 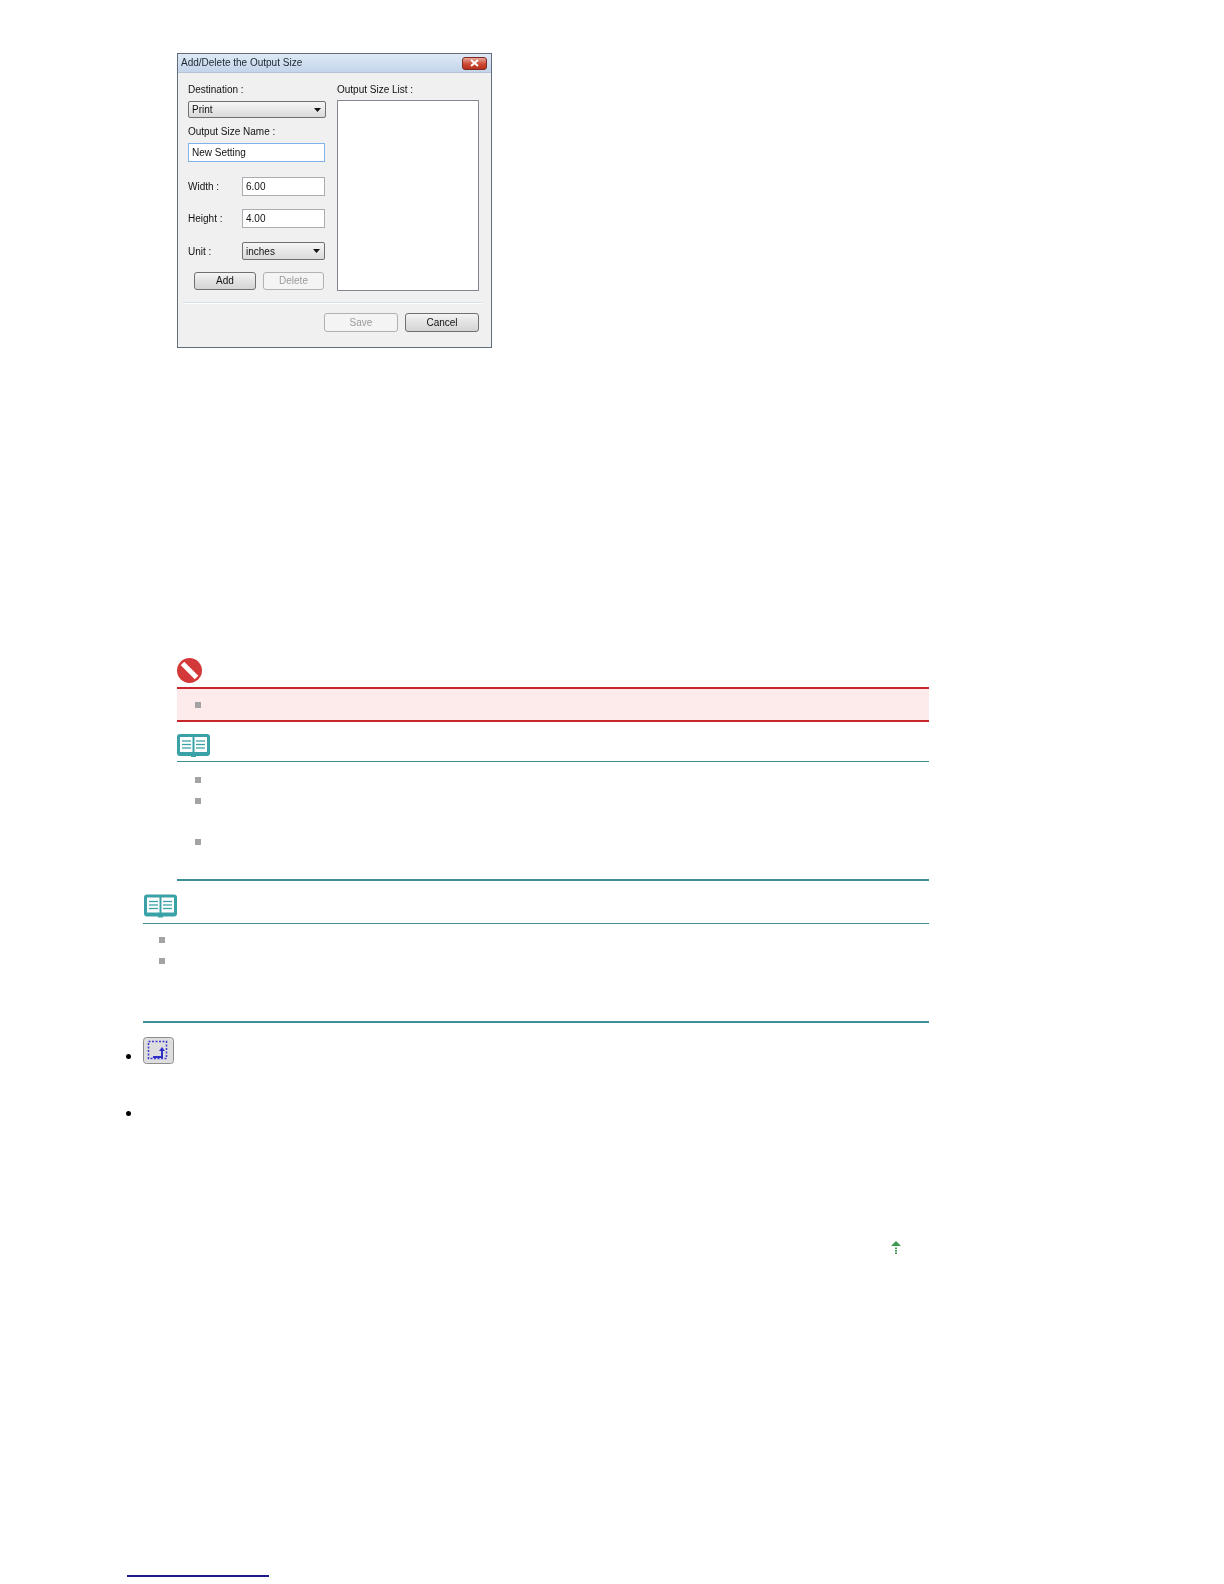 I want to click on unit-label: Unit :, so click(x=200, y=251).